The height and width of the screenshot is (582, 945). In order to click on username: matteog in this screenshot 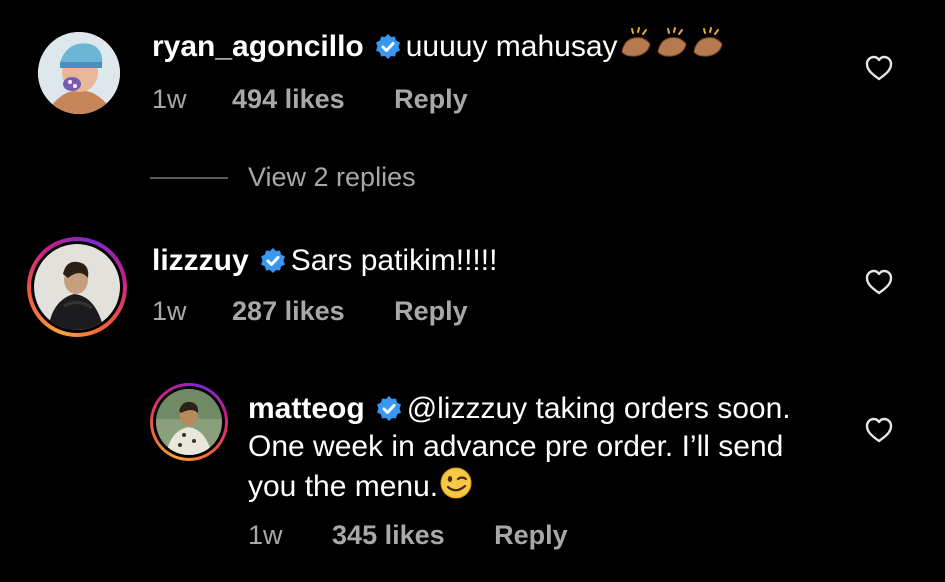, I will do `click(306, 408)`.